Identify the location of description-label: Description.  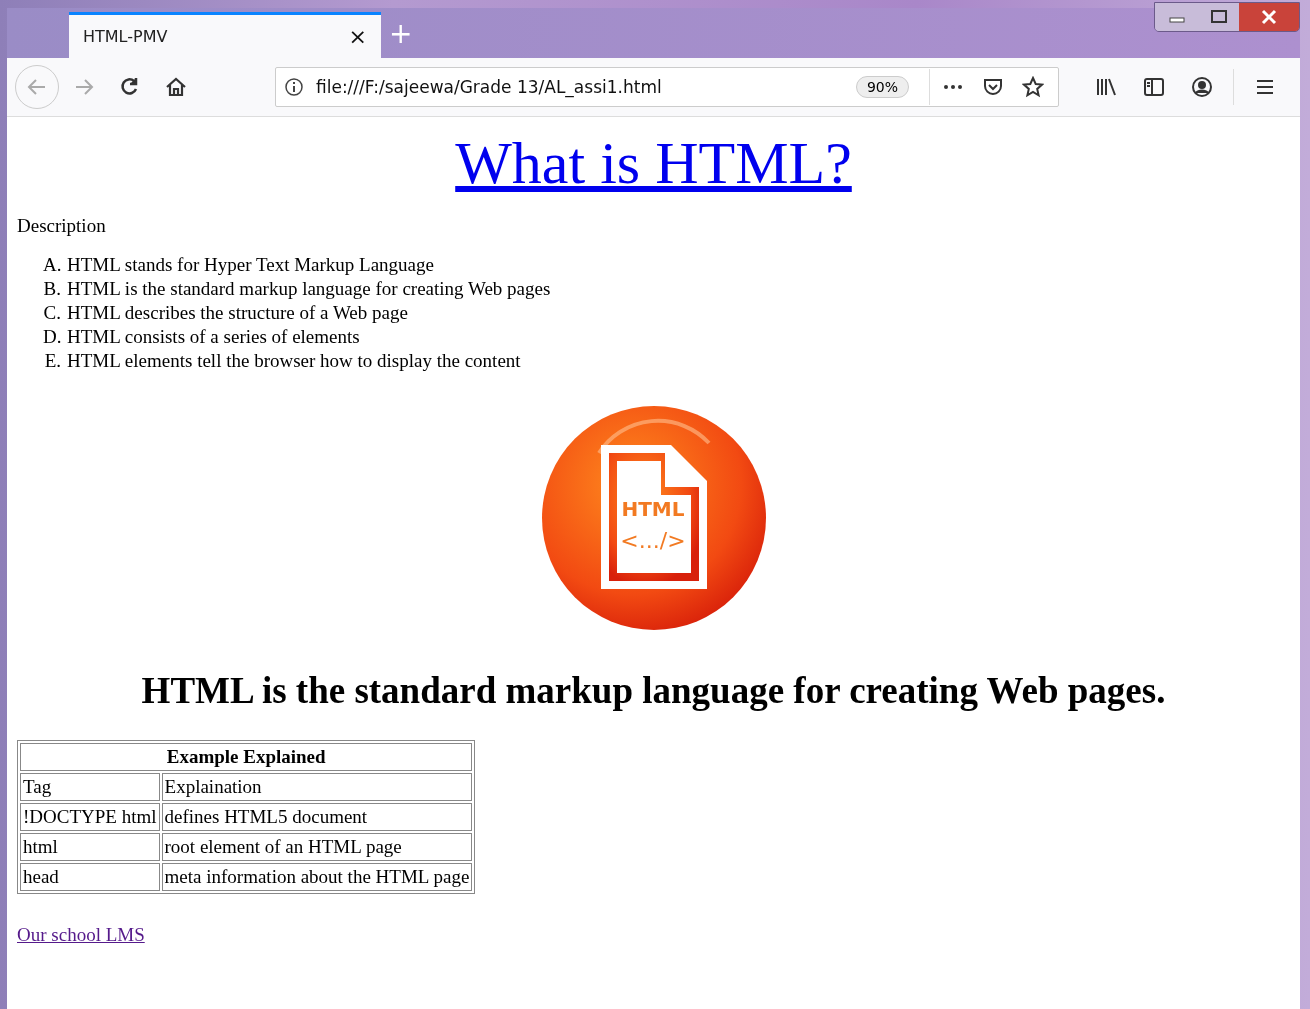
(62, 226).